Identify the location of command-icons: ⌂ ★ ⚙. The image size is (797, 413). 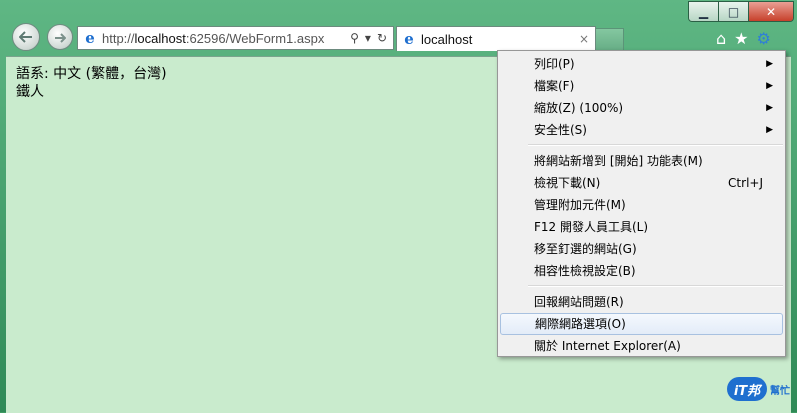
(743, 38).